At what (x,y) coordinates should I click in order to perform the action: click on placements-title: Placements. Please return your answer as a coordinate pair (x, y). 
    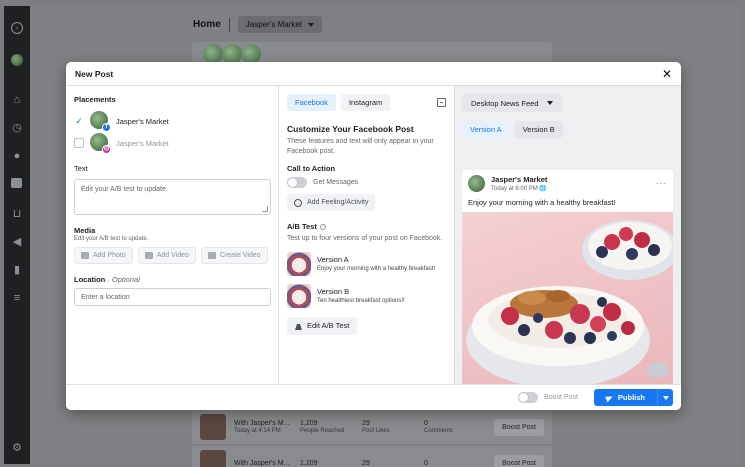
    Looking at the image, I should click on (95, 99).